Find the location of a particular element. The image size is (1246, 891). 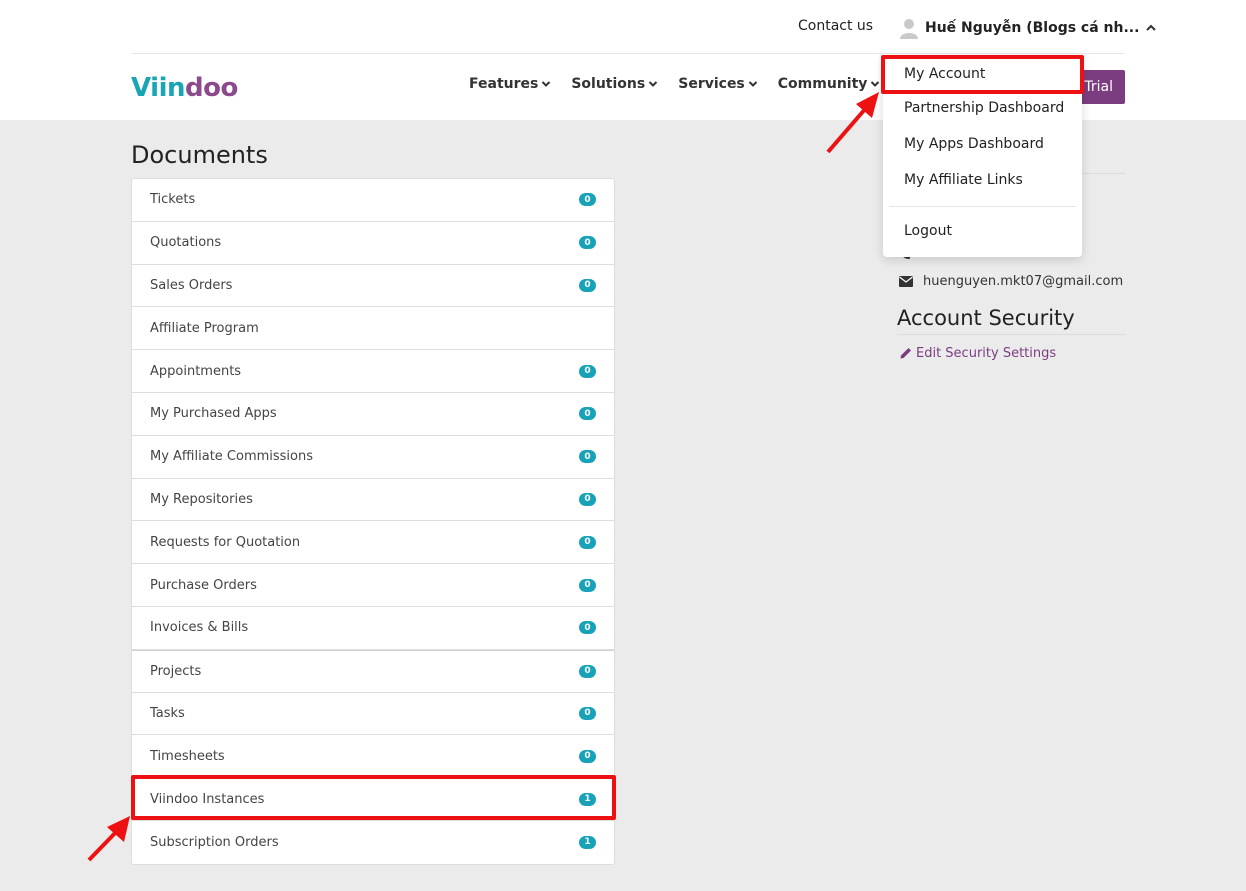

doc-item-sales-orders: Sales Orders 0 is located at coordinates (373, 286).